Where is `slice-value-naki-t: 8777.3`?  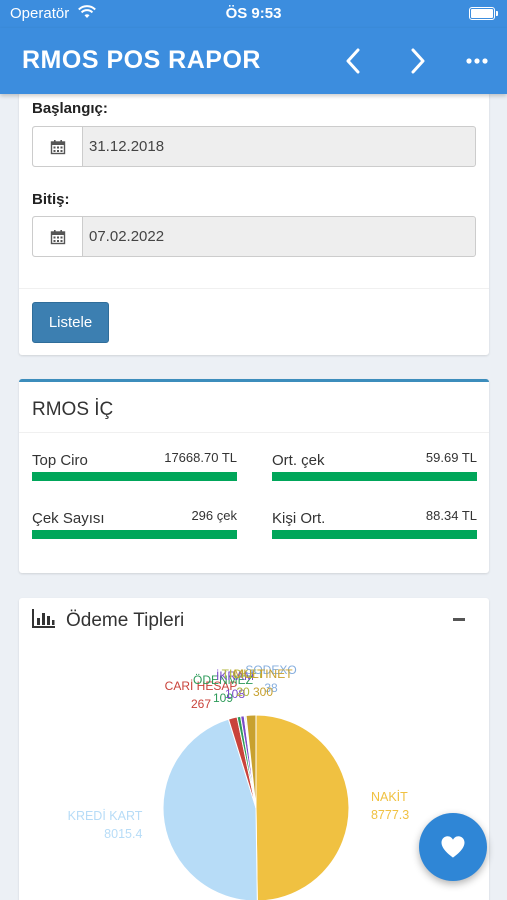 slice-value-naki-t: 8777.3 is located at coordinates (390, 815).